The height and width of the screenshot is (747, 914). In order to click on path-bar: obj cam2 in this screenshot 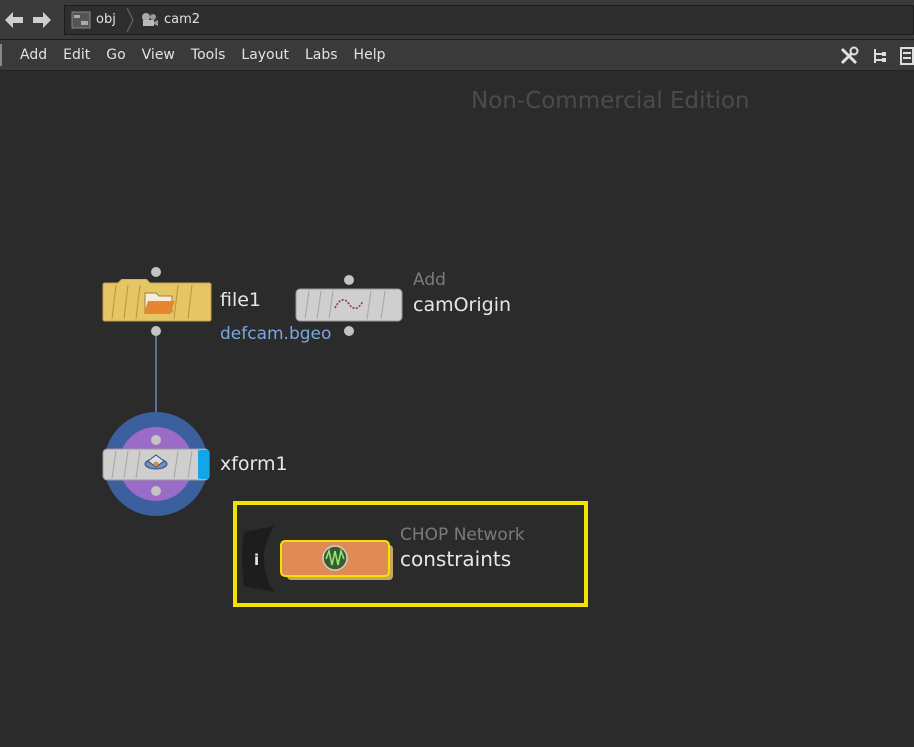, I will do `click(457, 20)`.